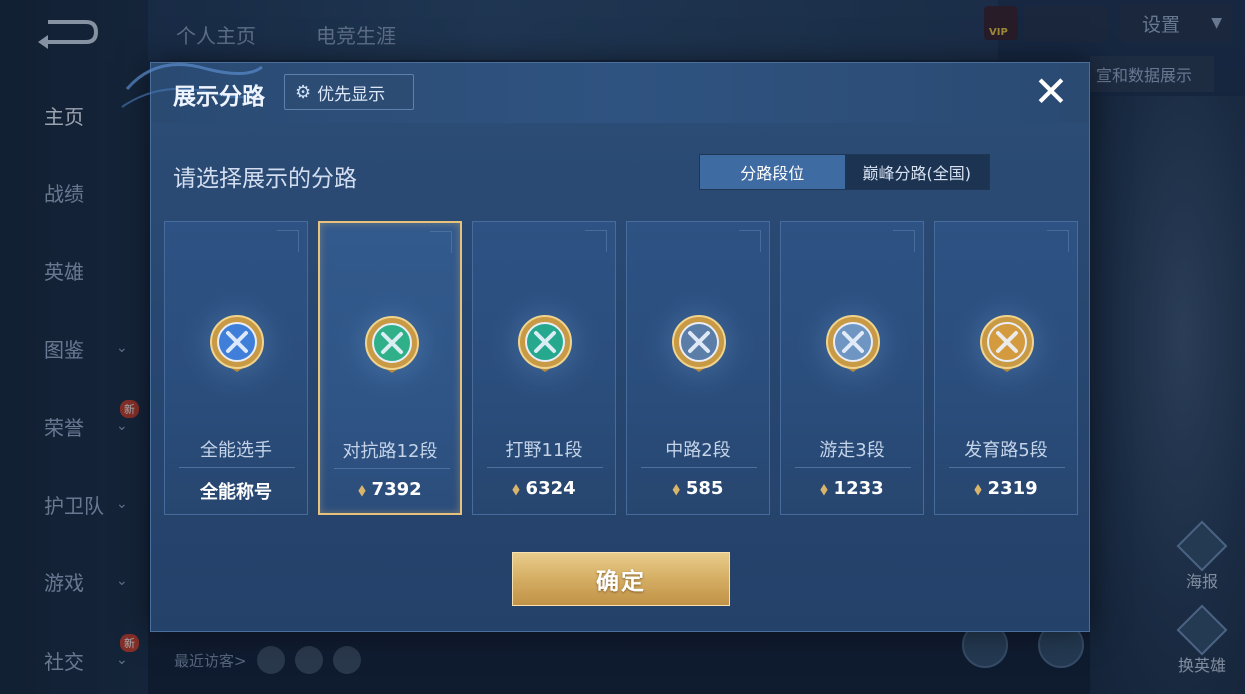 The width and height of the screenshot is (1245, 694). Describe the element at coordinates (852, 450) in the screenshot. I see `lane-rank-label: 游走3段` at that location.